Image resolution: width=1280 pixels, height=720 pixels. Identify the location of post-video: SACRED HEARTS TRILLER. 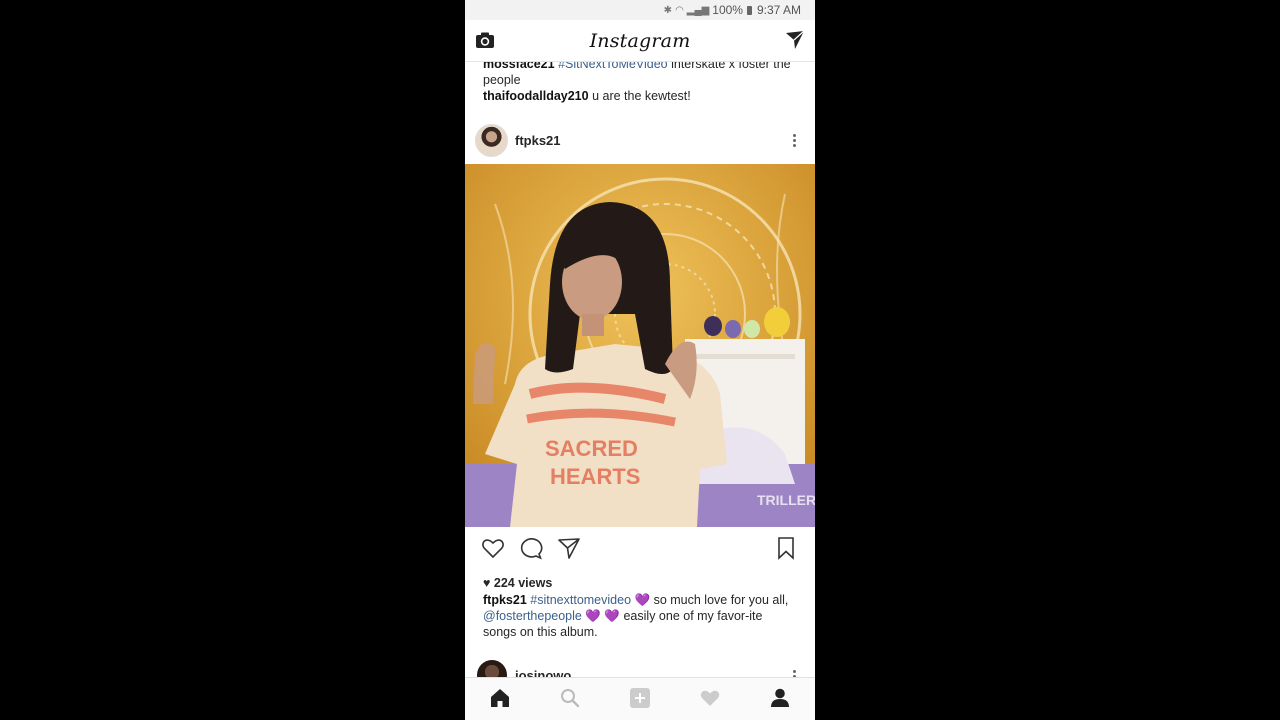
(640, 345).